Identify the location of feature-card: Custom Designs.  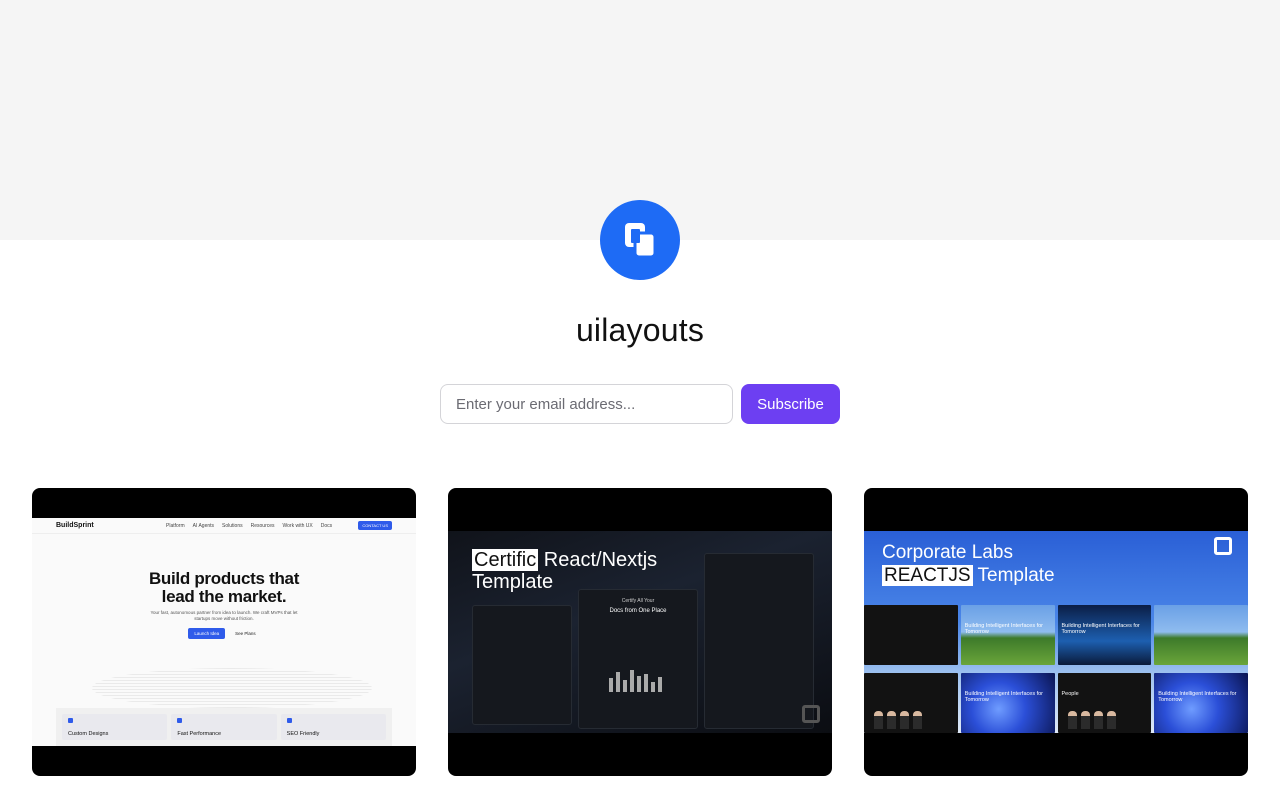
(115, 727).